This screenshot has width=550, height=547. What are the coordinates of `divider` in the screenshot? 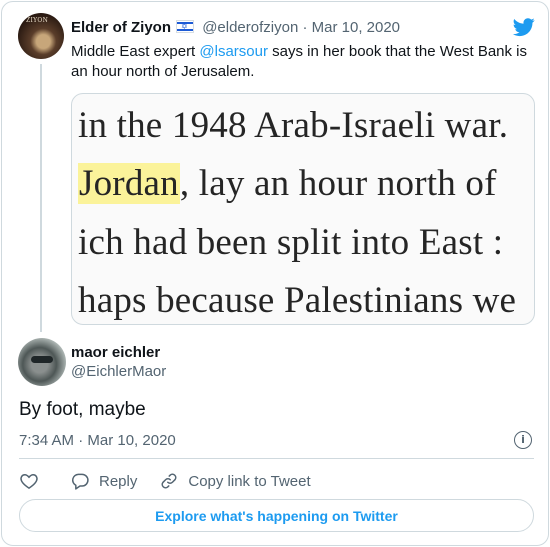 It's located at (276, 458).